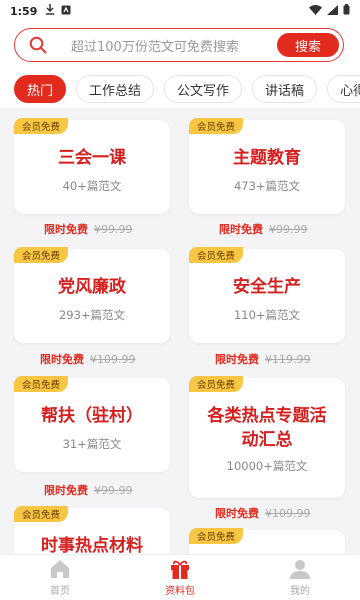  Describe the element at coordinates (174, 45) in the screenshot. I see `search-input: 超过100万份范文可免费搜索` at that location.